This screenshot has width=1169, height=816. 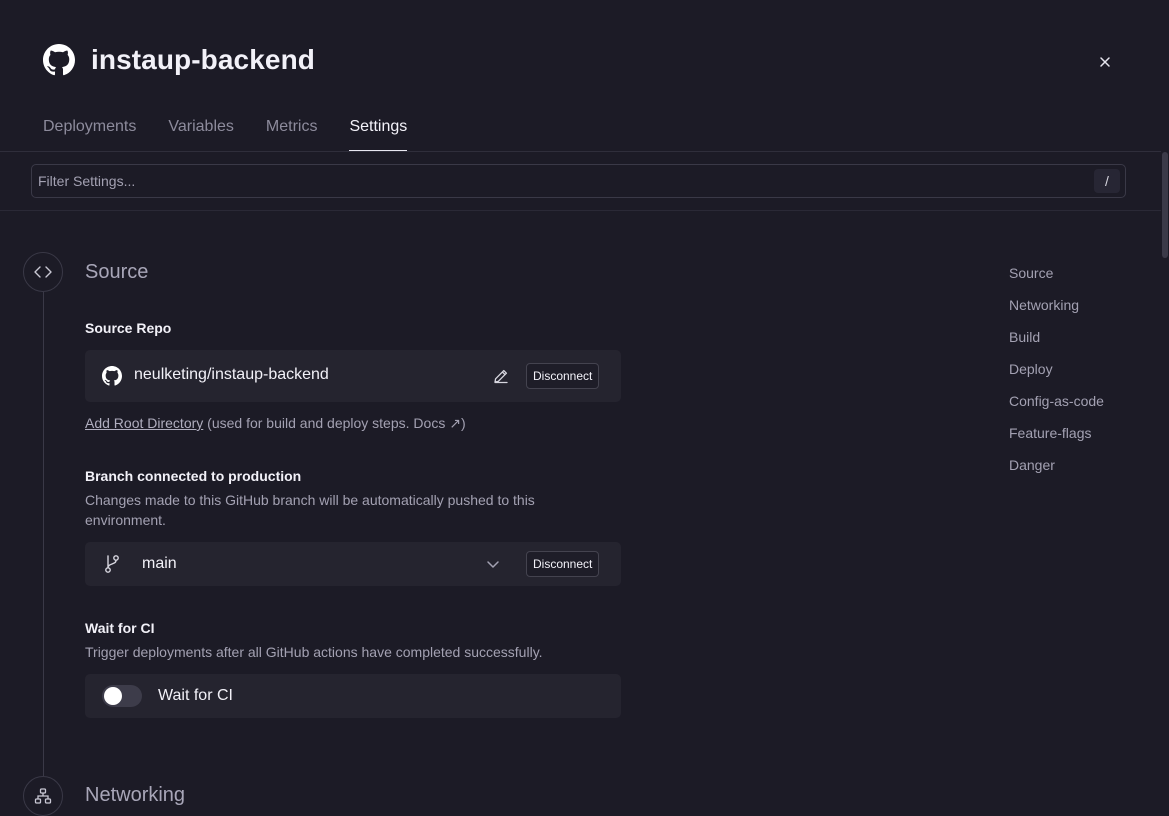 I want to click on code-icon, so click(x=43, y=272).